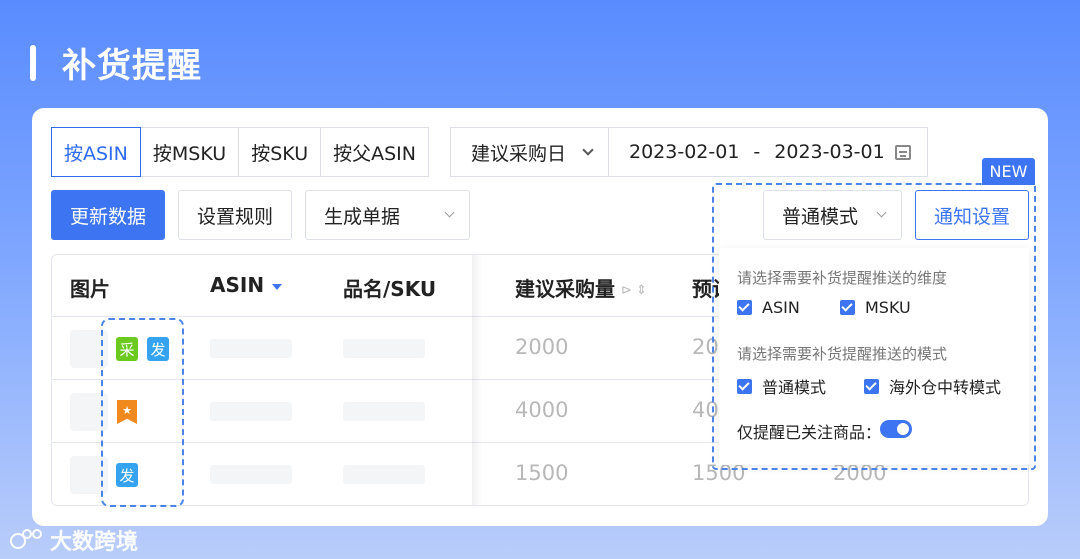 This screenshot has height=559, width=1080. I want to click on tab-sku: 按SKU, so click(280, 152).